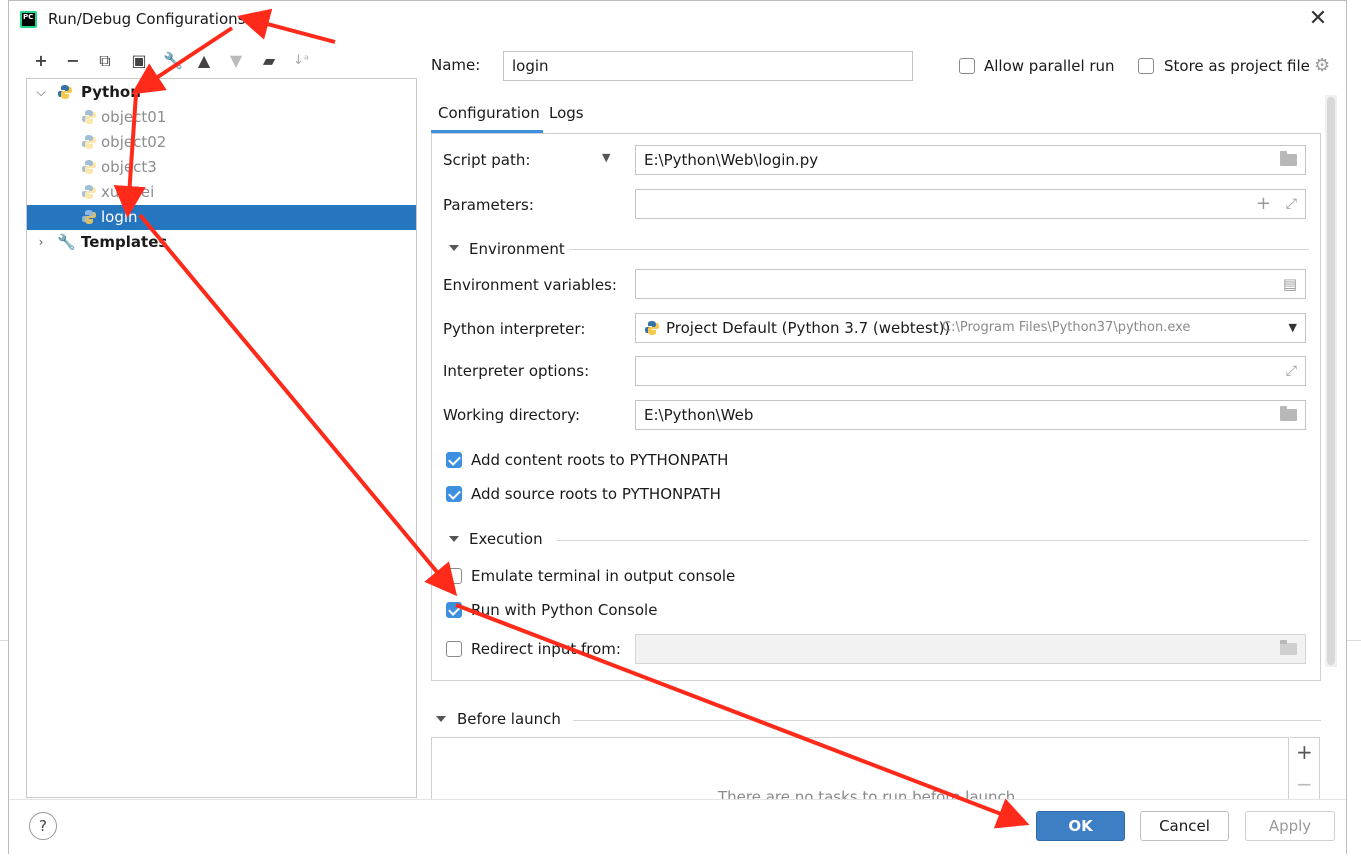 This screenshot has height=863, width=1361. What do you see at coordinates (269, 61) in the screenshot?
I see `new-folder-icon: ▰` at bounding box center [269, 61].